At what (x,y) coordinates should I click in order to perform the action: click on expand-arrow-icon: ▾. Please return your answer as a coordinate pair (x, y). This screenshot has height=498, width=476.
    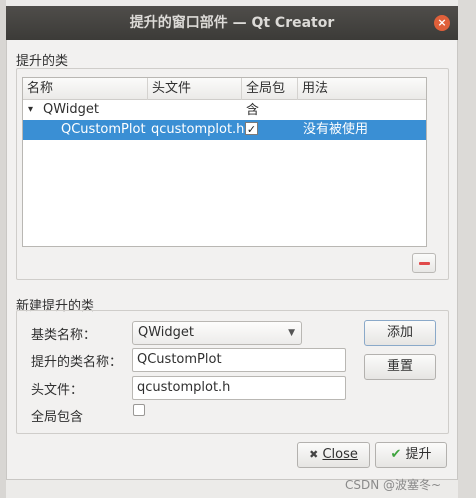
    Looking at the image, I should click on (30, 110).